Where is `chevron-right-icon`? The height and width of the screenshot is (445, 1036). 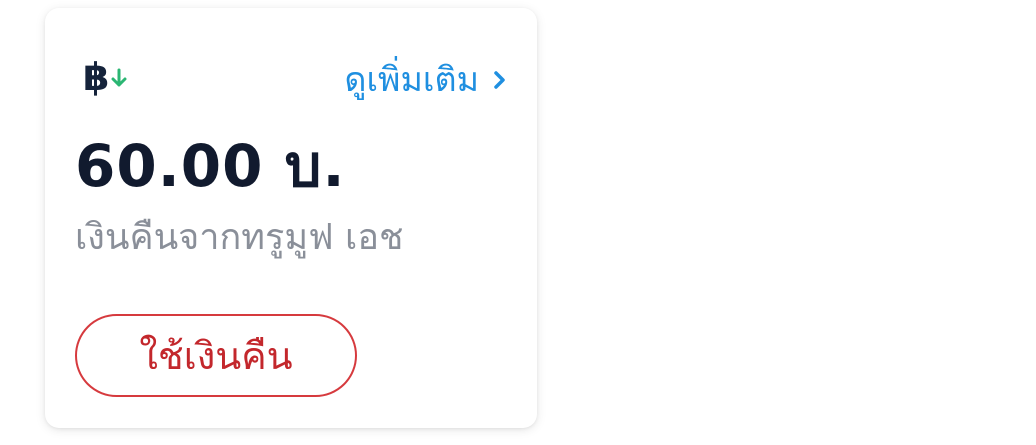
chevron-right-icon is located at coordinates (500, 80).